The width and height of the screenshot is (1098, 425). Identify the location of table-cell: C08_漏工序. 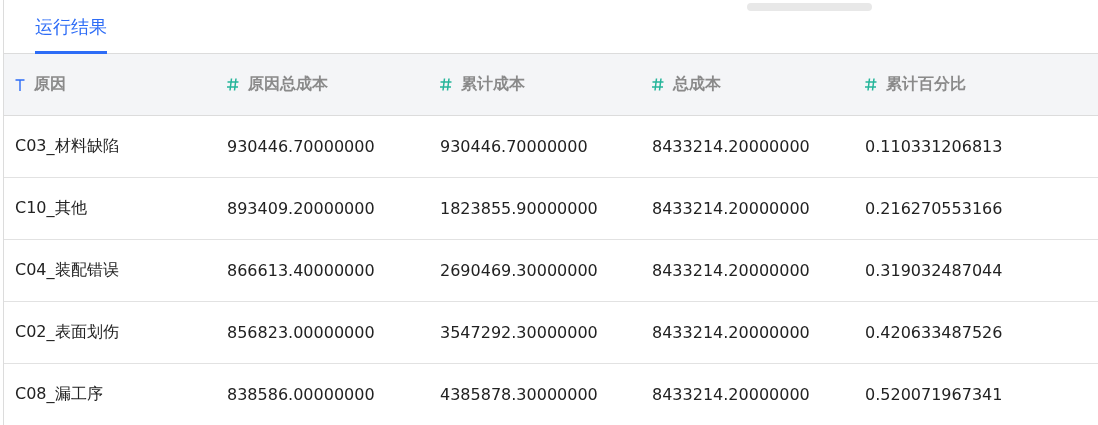
(59, 393).